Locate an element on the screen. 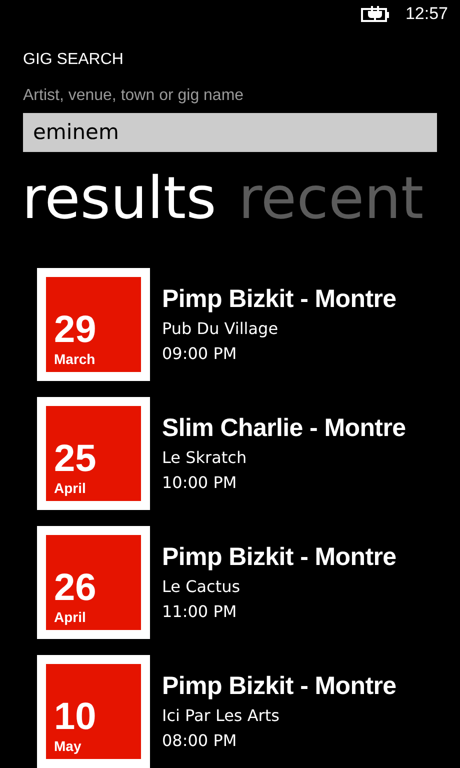 This screenshot has height=768, width=460. gig-time: 11:00 PM is located at coordinates (200, 612).